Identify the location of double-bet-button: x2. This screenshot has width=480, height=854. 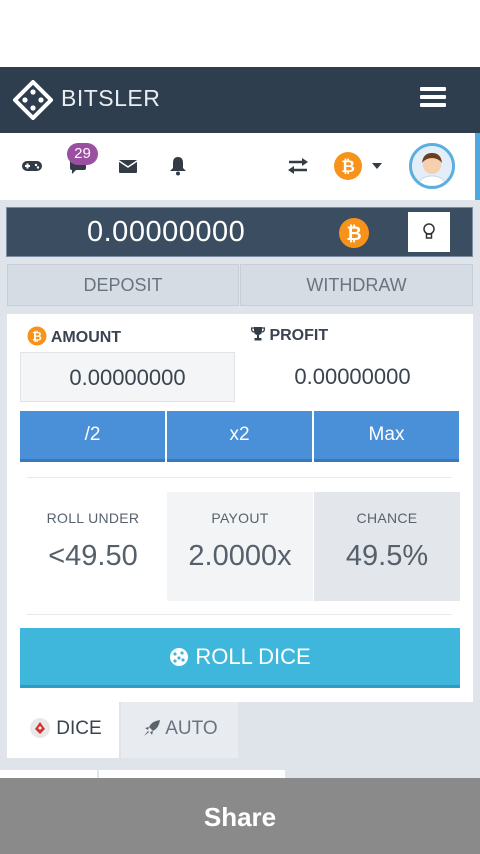
(239, 436).